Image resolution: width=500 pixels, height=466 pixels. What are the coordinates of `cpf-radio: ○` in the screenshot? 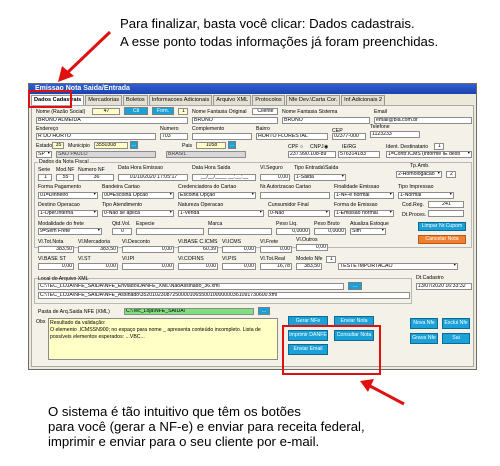 It's located at (301, 147).